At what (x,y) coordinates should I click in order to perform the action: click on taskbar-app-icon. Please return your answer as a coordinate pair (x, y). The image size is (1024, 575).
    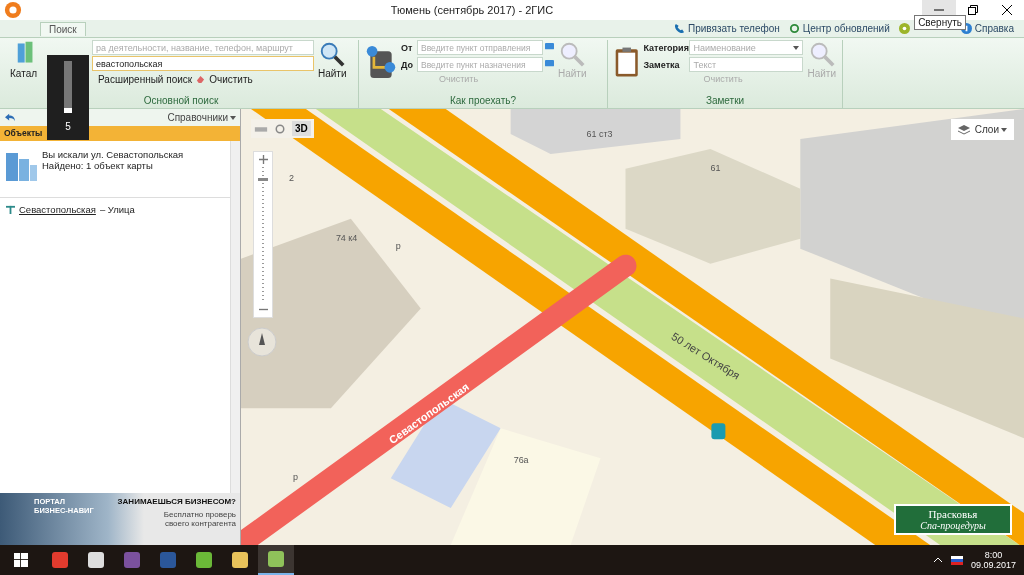
    Looking at the image, I should click on (276, 560).